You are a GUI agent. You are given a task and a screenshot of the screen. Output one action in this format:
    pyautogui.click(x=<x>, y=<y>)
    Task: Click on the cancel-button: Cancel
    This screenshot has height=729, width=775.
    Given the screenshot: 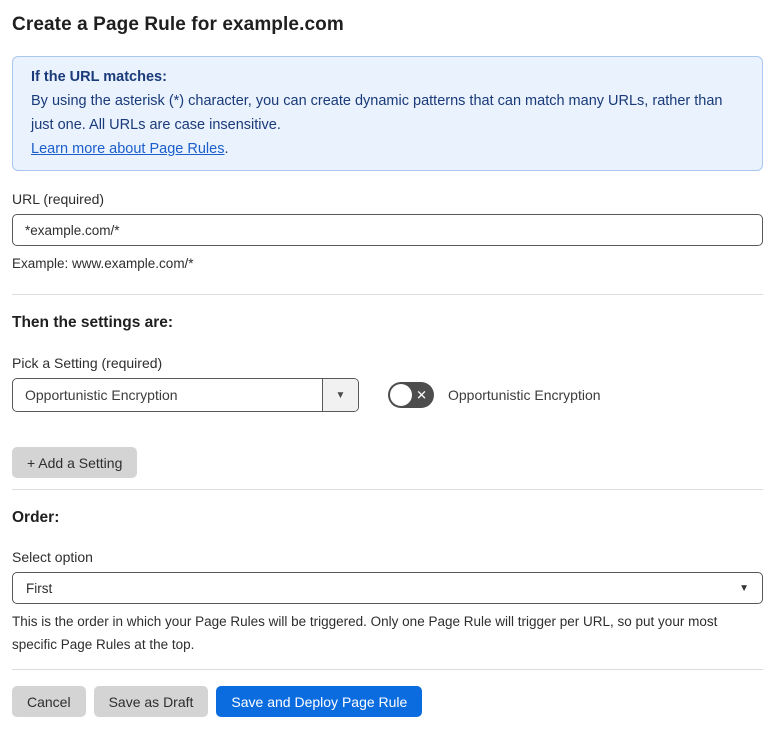 What is the action you would take?
    pyautogui.click(x=49, y=701)
    